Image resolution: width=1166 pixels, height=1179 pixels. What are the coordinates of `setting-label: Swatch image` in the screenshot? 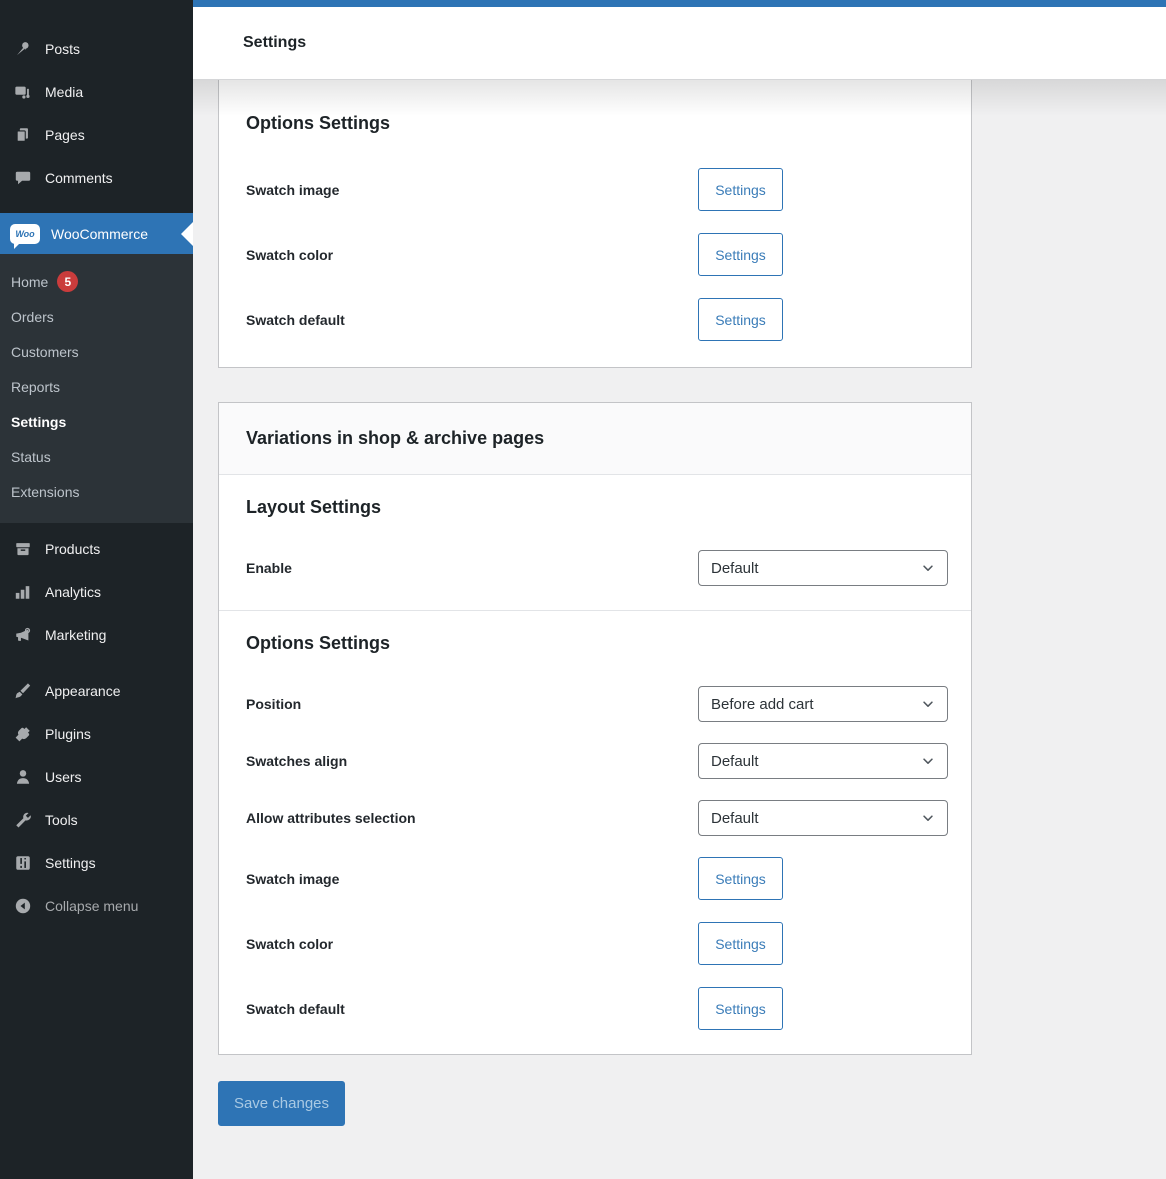 It's located at (293, 189).